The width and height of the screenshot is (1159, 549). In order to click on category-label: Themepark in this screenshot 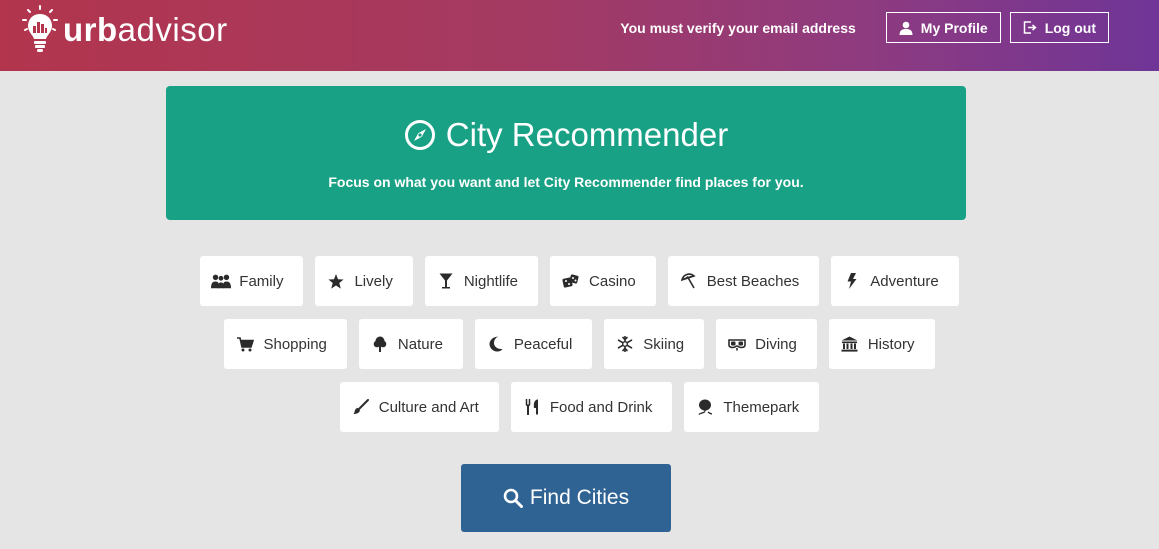, I will do `click(761, 407)`.